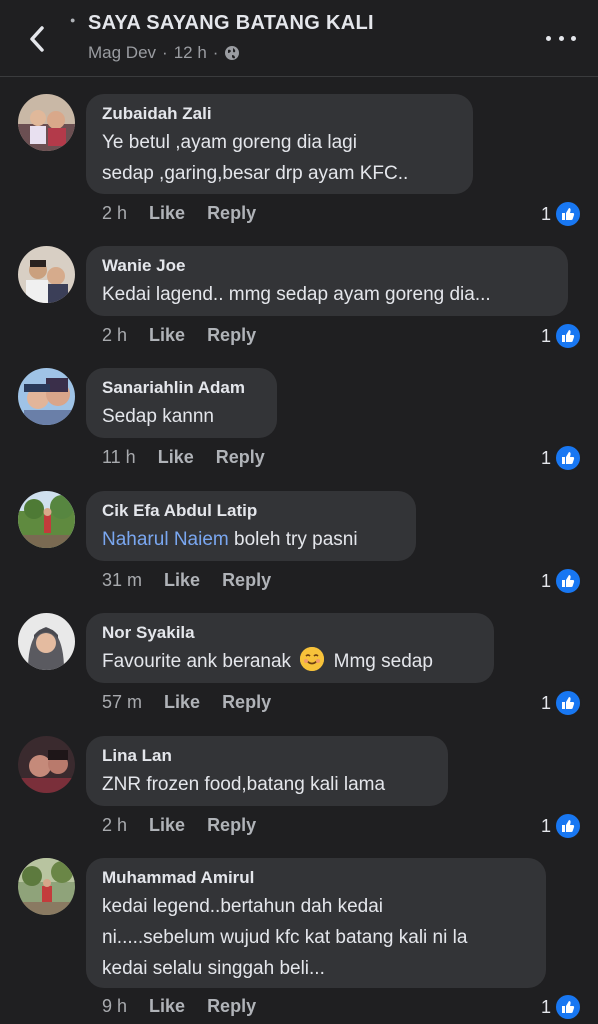 The width and height of the screenshot is (598, 1024). What do you see at coordinates (255, 173) in the screenshot?
I see `comment-line: sedap ,garing,besar drp ayam KFC..` at bounding box center [255, 173].